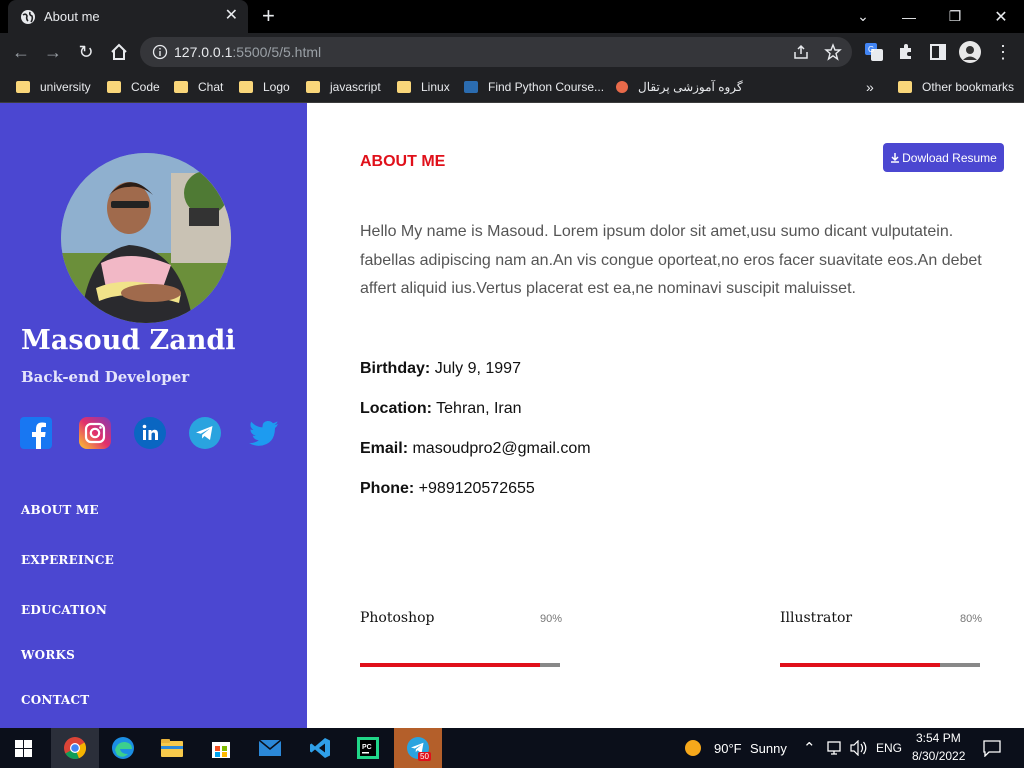 This screenshot has width=1024, height=768. What do you see at coordinates (95, 433) in the screenshot?
I see `instagram-icon` at bounding box center [95, 433].